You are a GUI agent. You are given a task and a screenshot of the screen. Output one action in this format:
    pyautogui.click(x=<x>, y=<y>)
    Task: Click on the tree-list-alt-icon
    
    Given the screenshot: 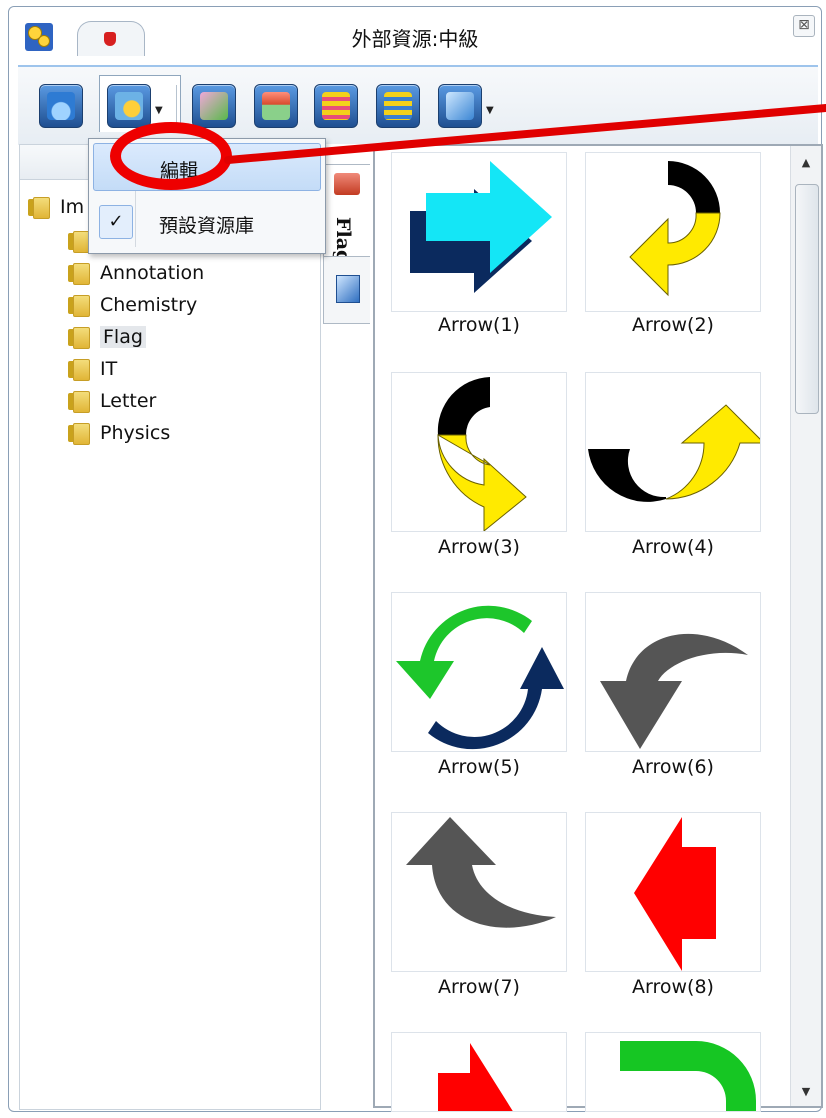 What is the action you would take?
    pyautogui.click(x=398, y=106)
    